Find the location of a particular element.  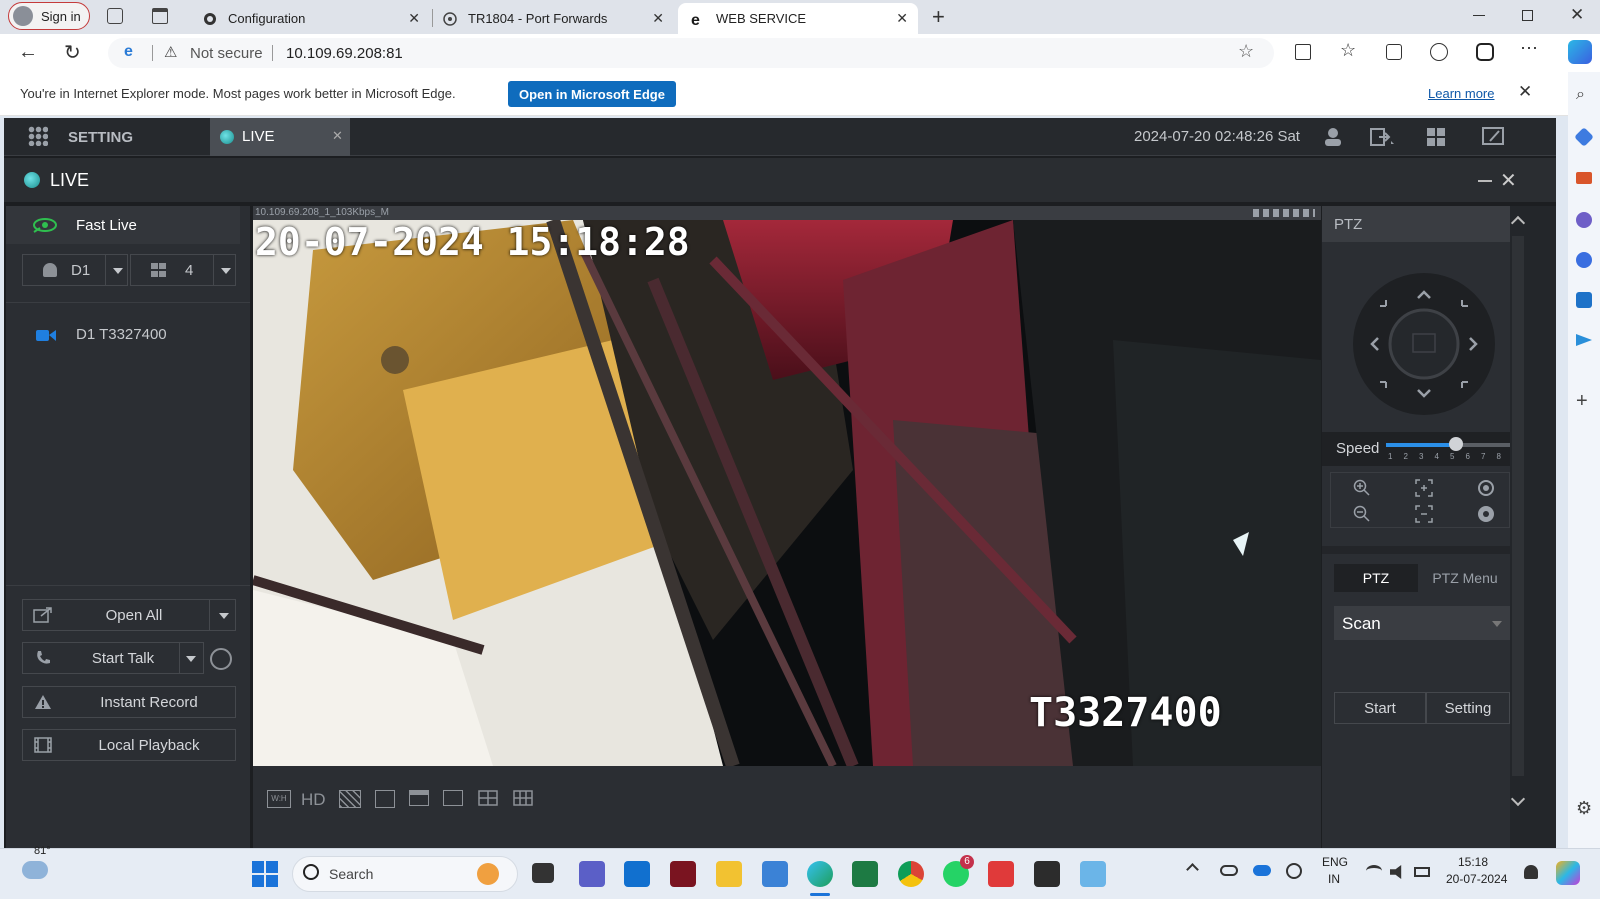

ptz-start-button: Start is located at coordinates (1380, 708).